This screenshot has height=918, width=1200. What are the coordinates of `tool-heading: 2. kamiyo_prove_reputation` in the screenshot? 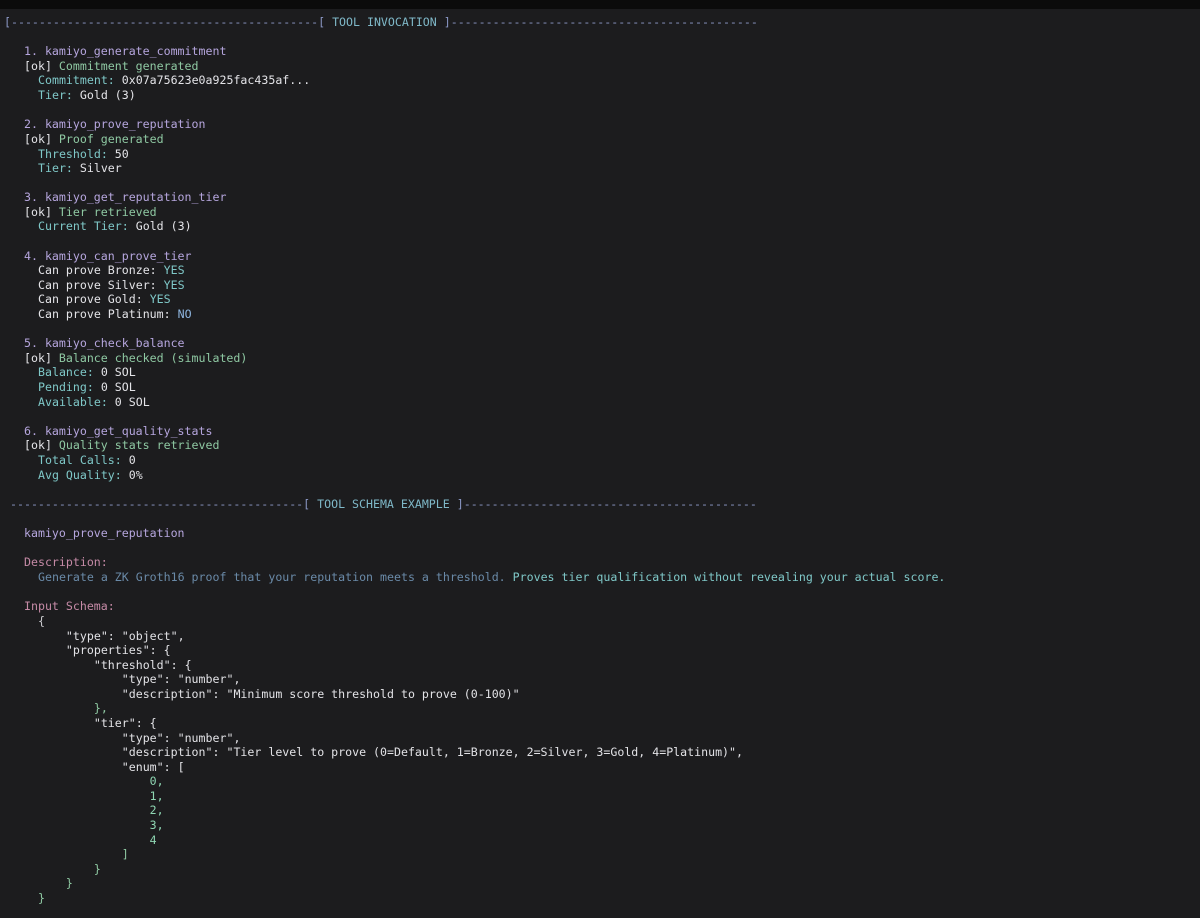 It's located at (115, 124).